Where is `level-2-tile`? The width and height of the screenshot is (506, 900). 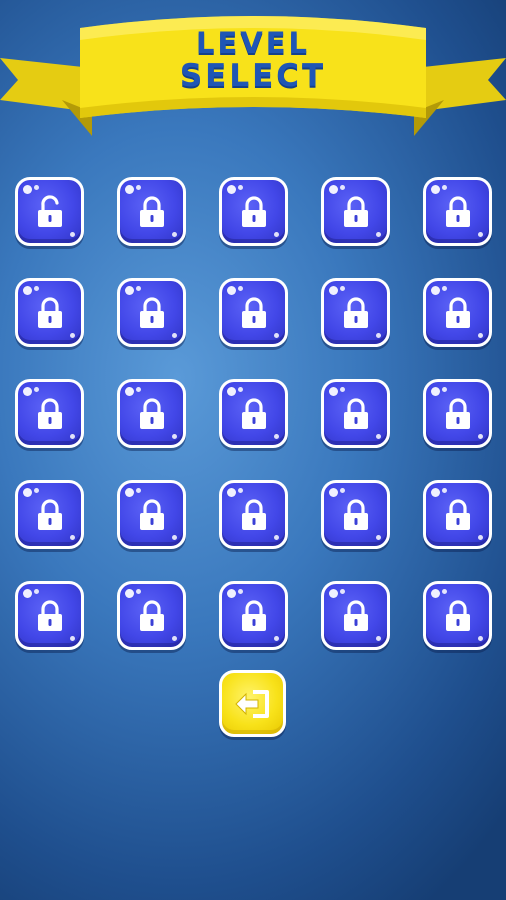 level-2-tile is located at coordinates (151, 211).